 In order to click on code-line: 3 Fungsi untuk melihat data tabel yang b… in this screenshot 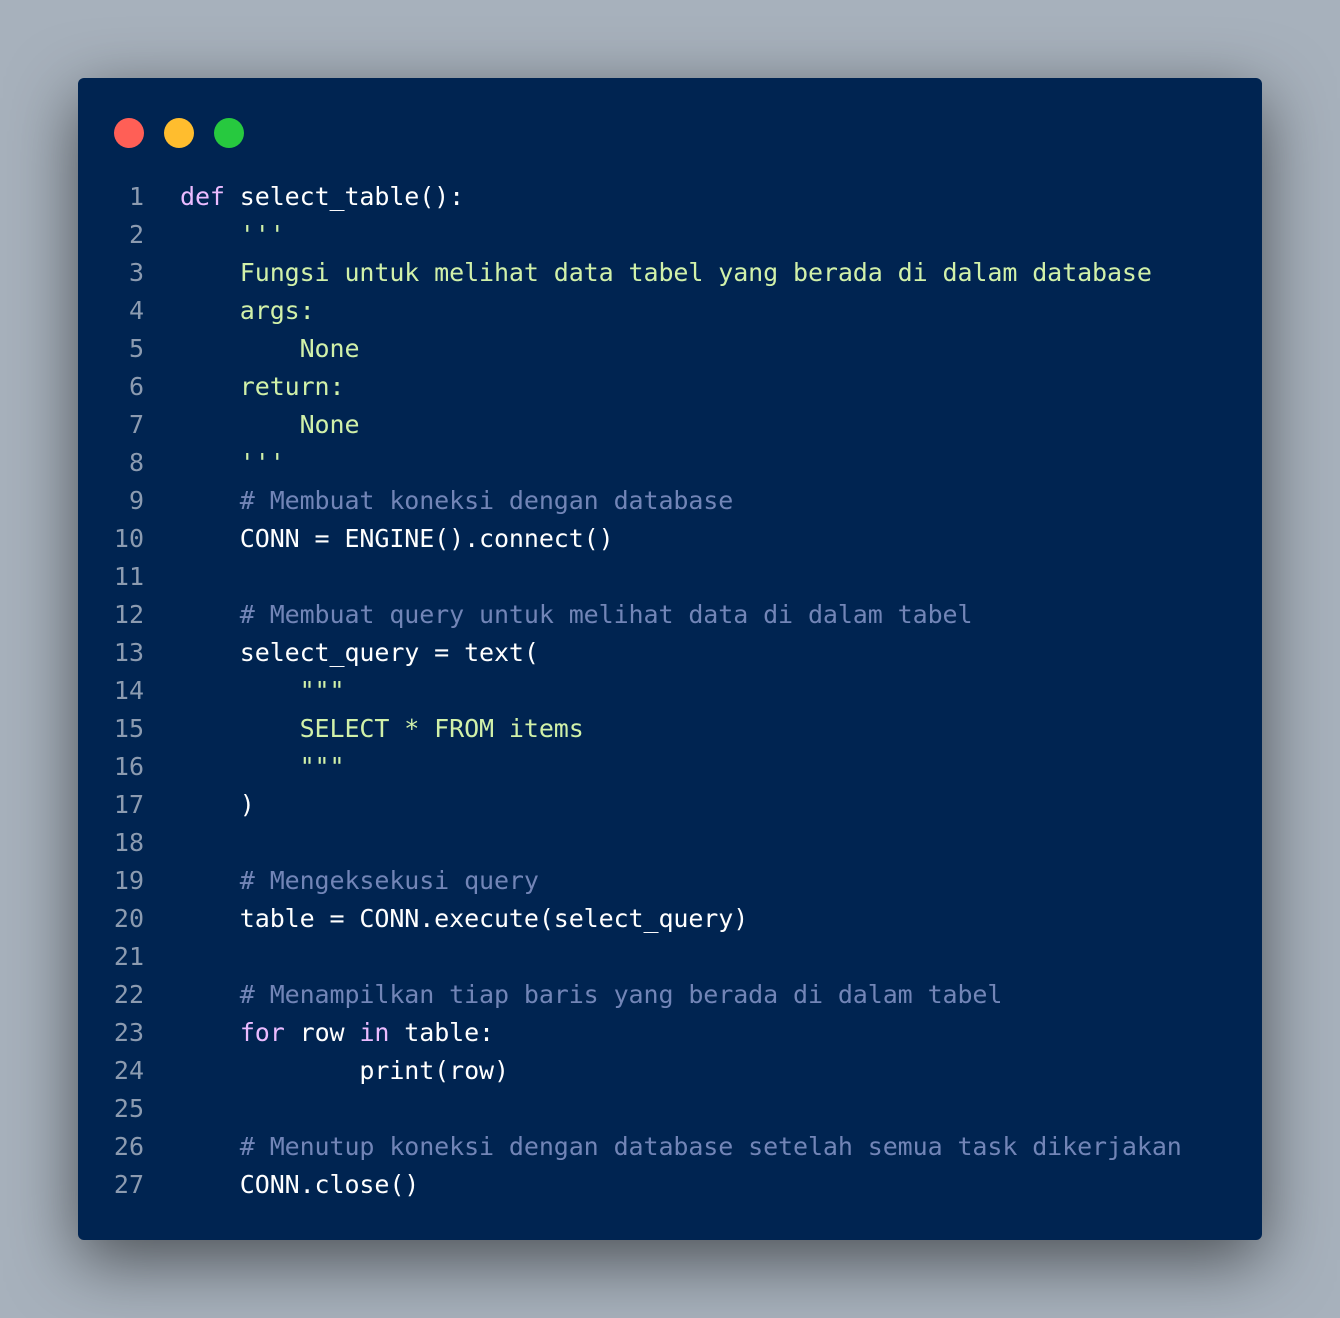, I will do `click(670, 273)`.